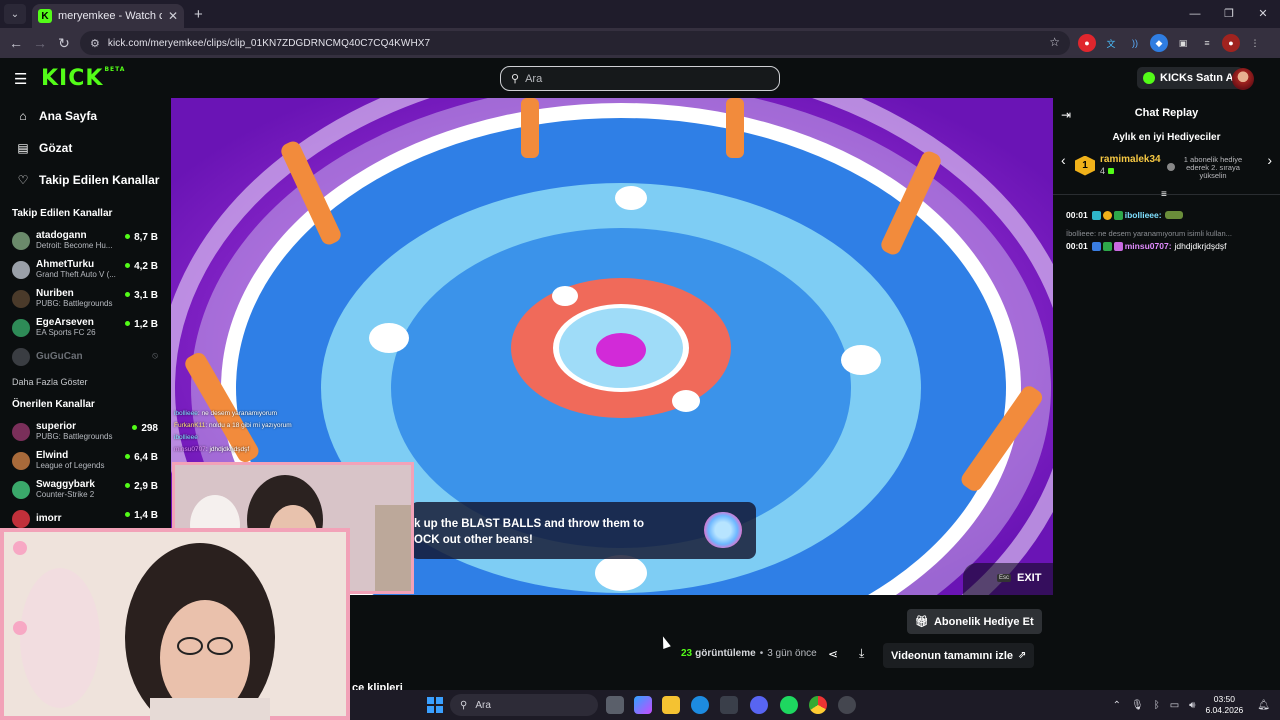 This screenshot has width=1280, height=720. Describe the element at coordinates (198, 14) in the screenshot. I see `new-tab-button: +` at that location.